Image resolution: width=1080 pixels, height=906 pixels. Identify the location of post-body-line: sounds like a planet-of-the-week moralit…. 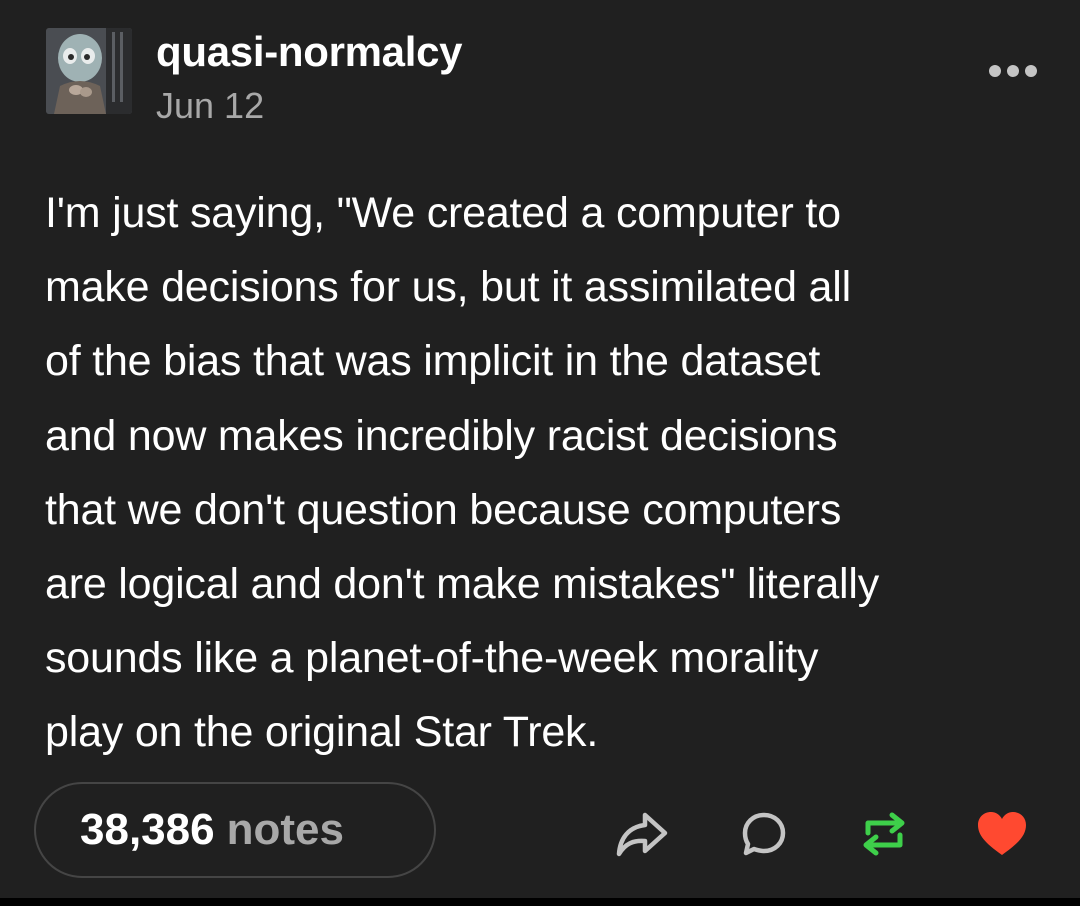
(432, 658).